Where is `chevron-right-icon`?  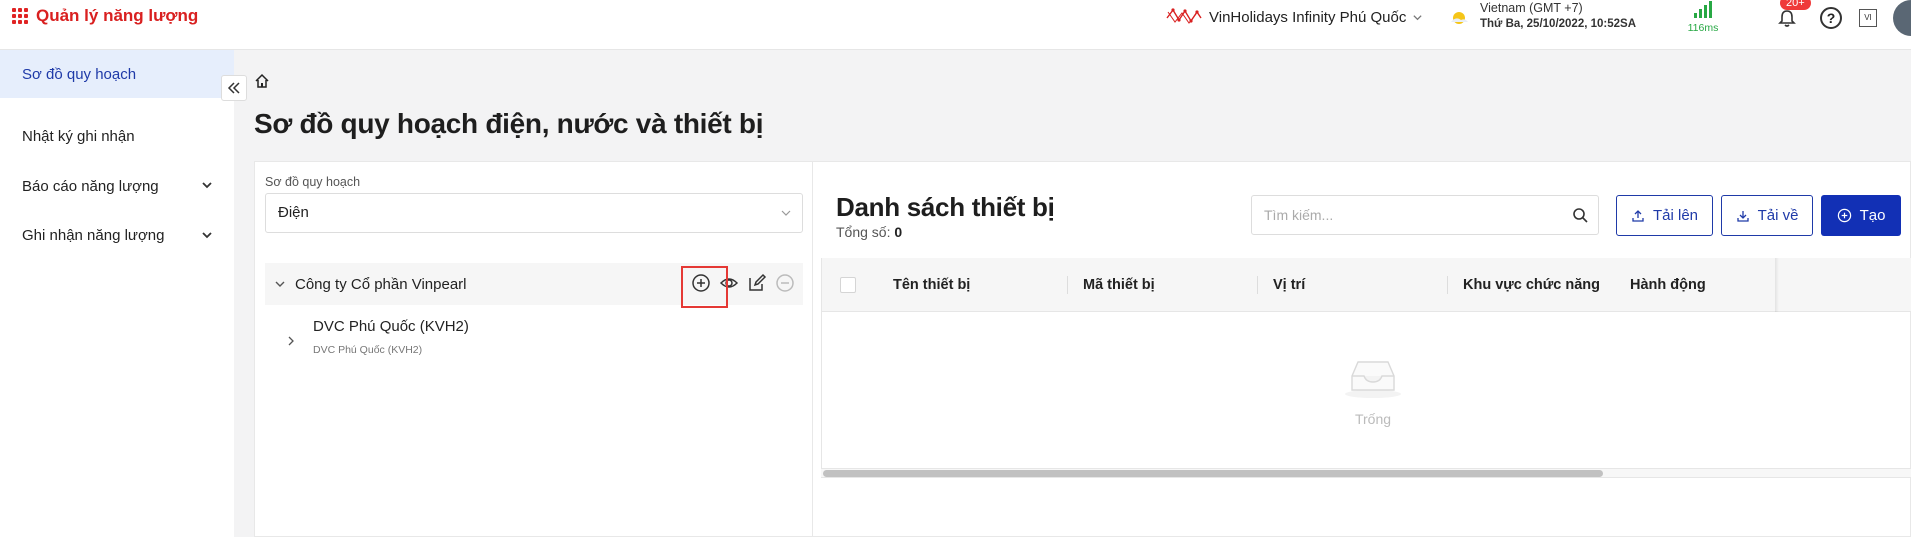 chevron-right-icon is located at coordinates (291, 341).